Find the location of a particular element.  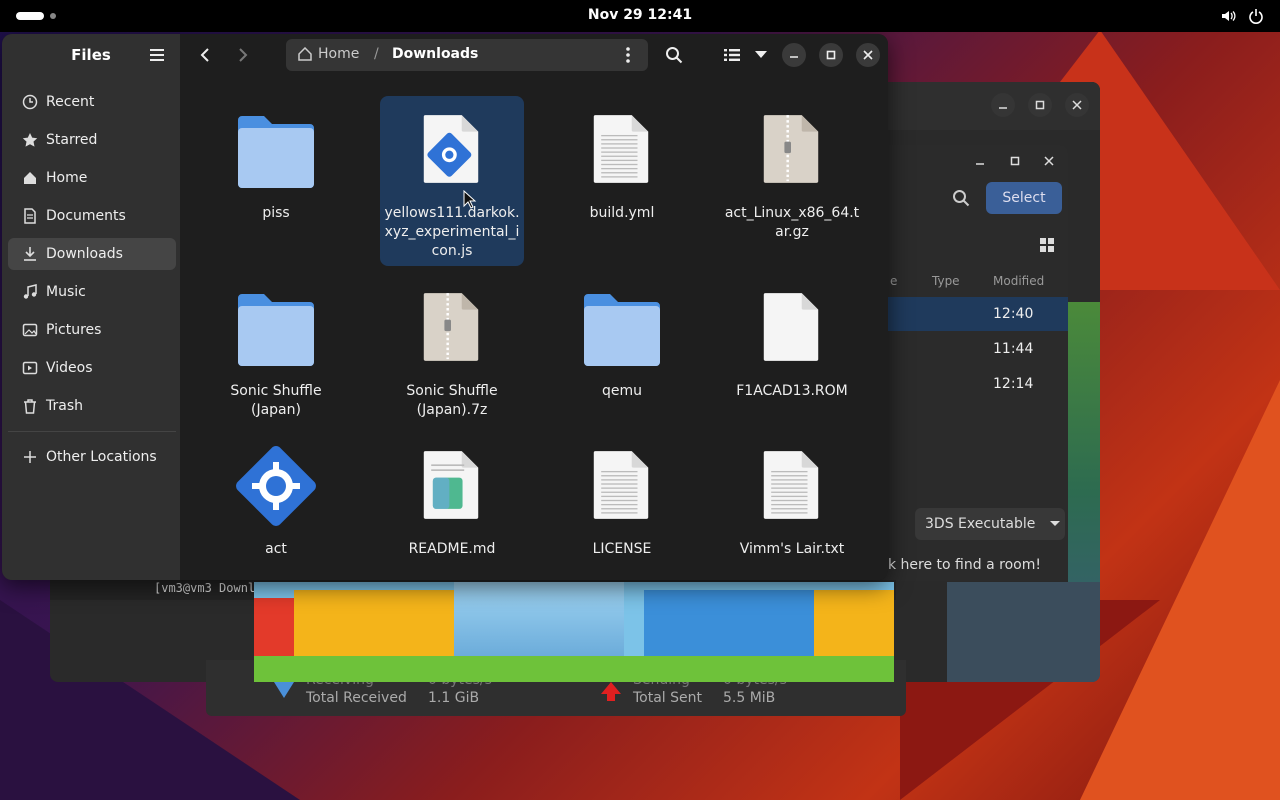

folder-item: Sonic Shuffle (Japan) is located at coordinates (276, 359).